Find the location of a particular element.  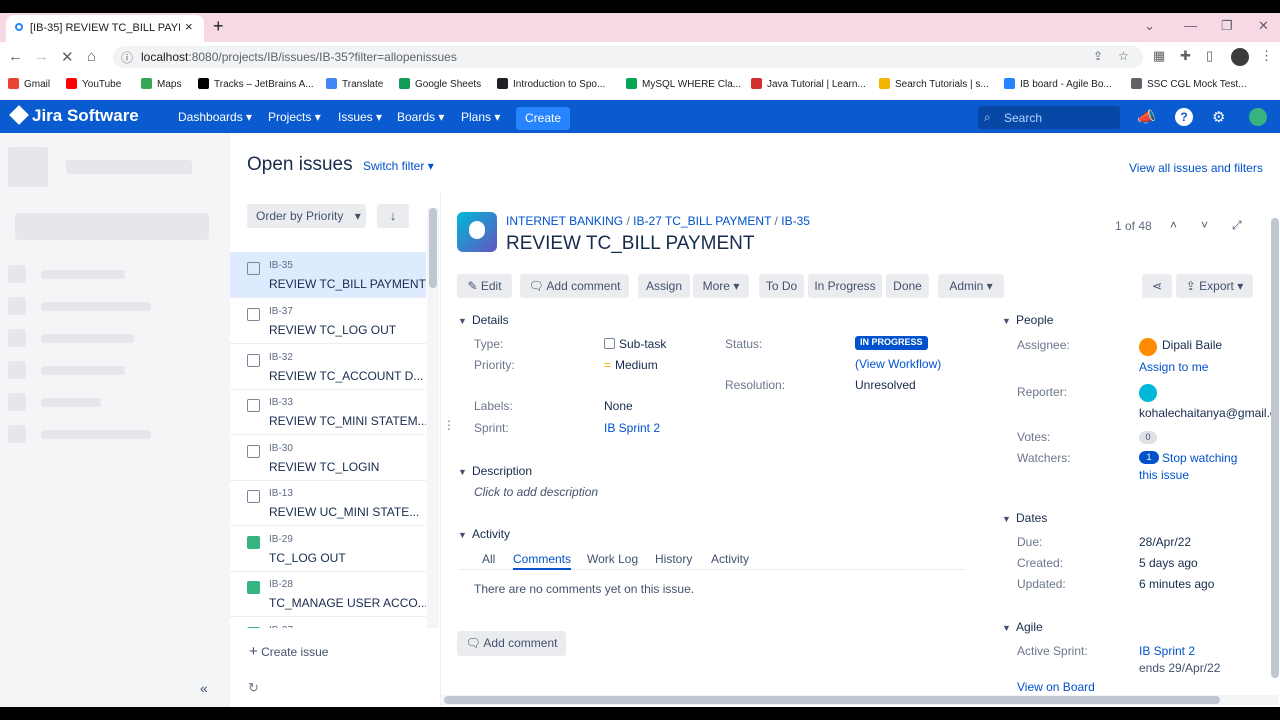

breadcrumb-parent-link: IB-27 TC_BILL PAYMENT is located at coordinates (702, 221).